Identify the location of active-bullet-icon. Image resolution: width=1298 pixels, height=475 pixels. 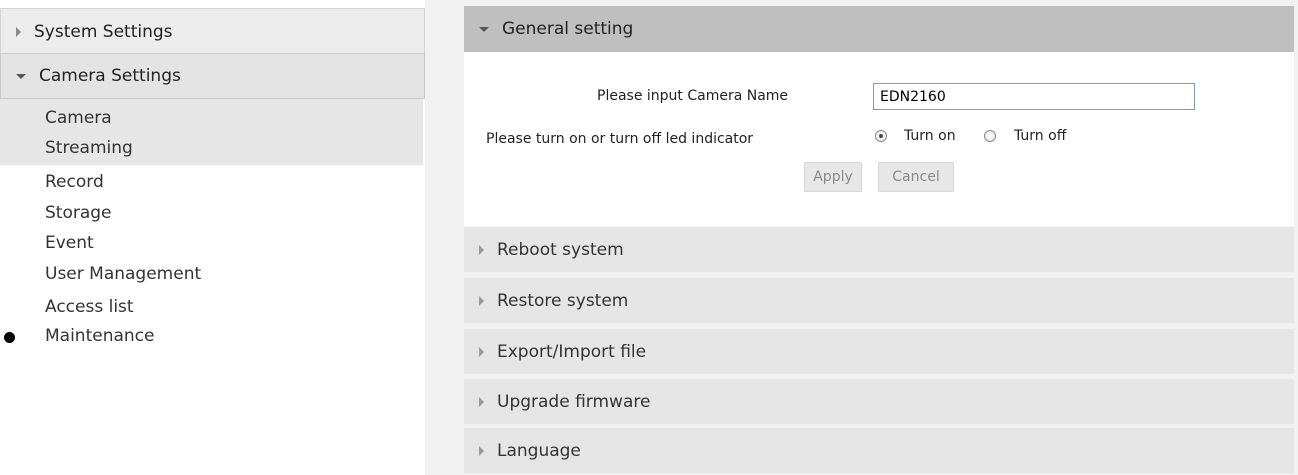
(9, 337).